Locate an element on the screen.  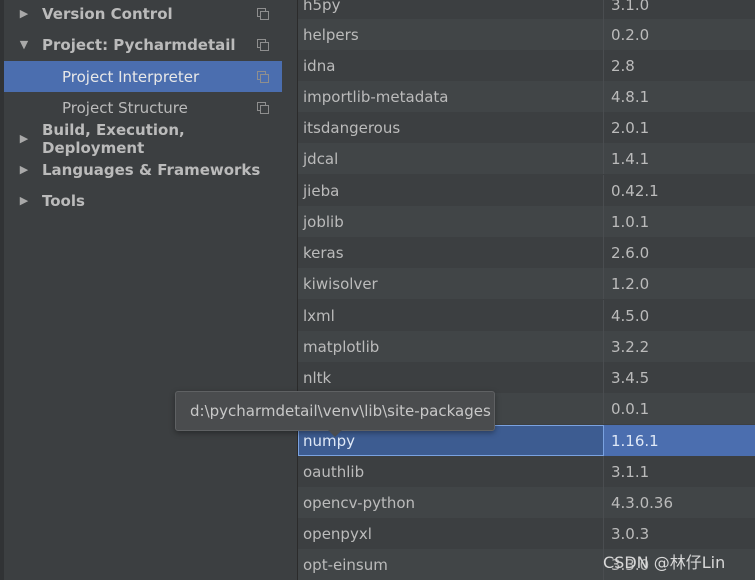
package-version: 4.3.0.36 is located at coordinates (642, 502).